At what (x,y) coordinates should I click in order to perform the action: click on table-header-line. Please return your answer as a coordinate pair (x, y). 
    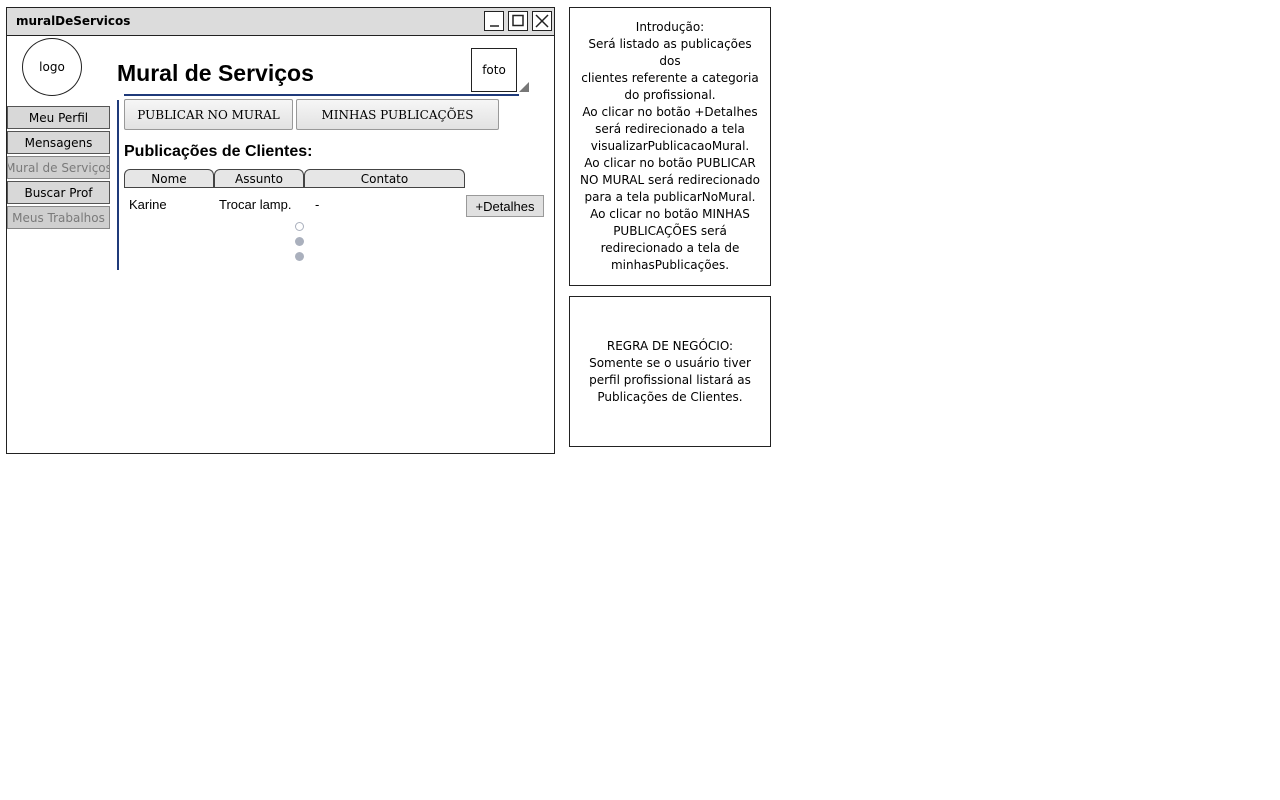
    Looking at the image, I should click on (294, 187).